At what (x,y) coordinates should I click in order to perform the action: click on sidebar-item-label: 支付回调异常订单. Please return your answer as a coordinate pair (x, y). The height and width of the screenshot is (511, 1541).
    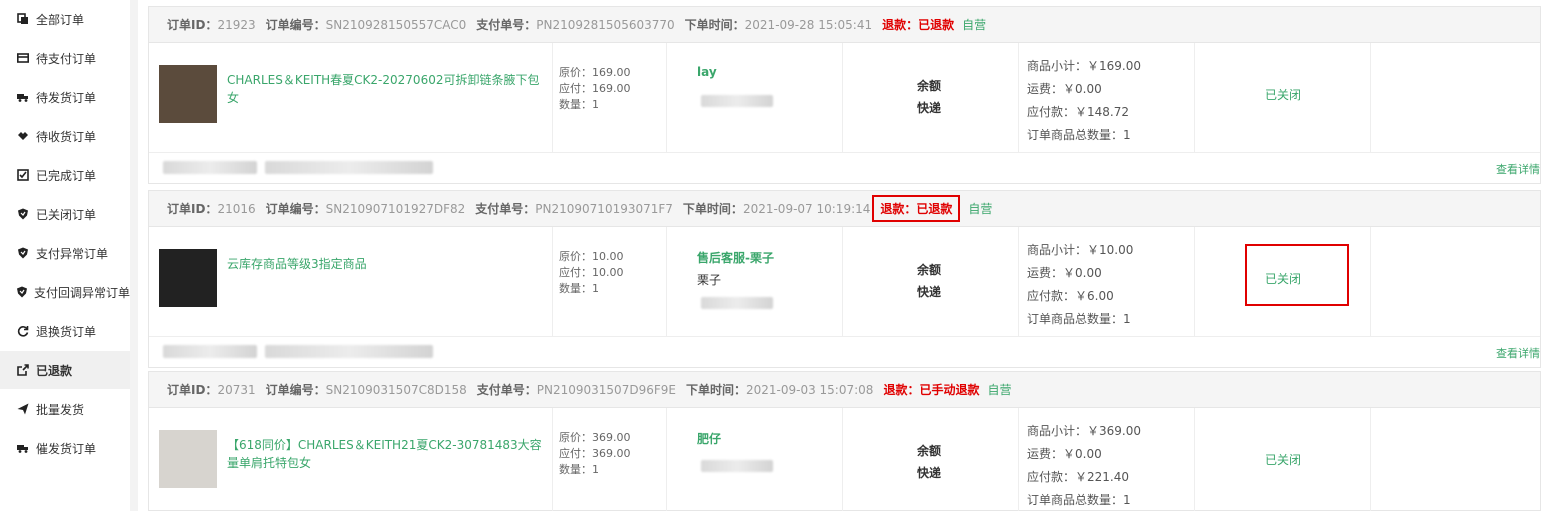
    Looking at the image, I should click on (82, 292).